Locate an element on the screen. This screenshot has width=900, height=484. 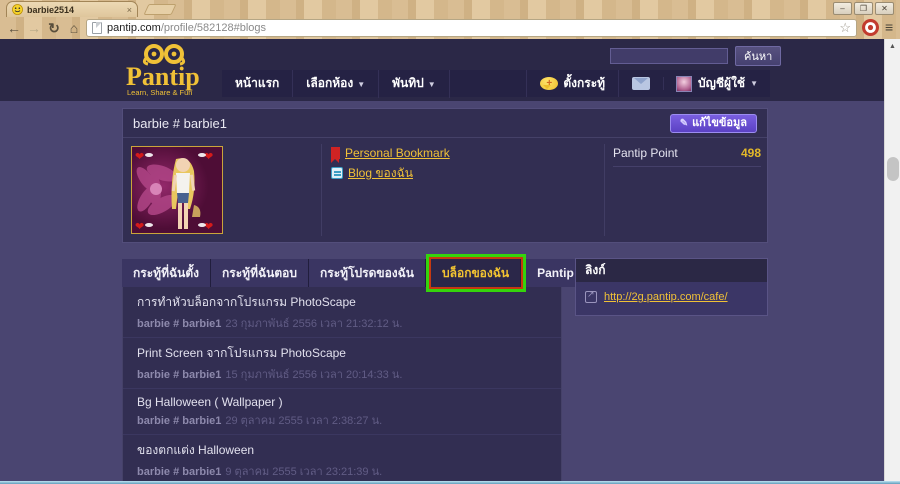
tab-favorite-topics: กระทู้โปรดของฉัน is located at coordinates (368, 273).